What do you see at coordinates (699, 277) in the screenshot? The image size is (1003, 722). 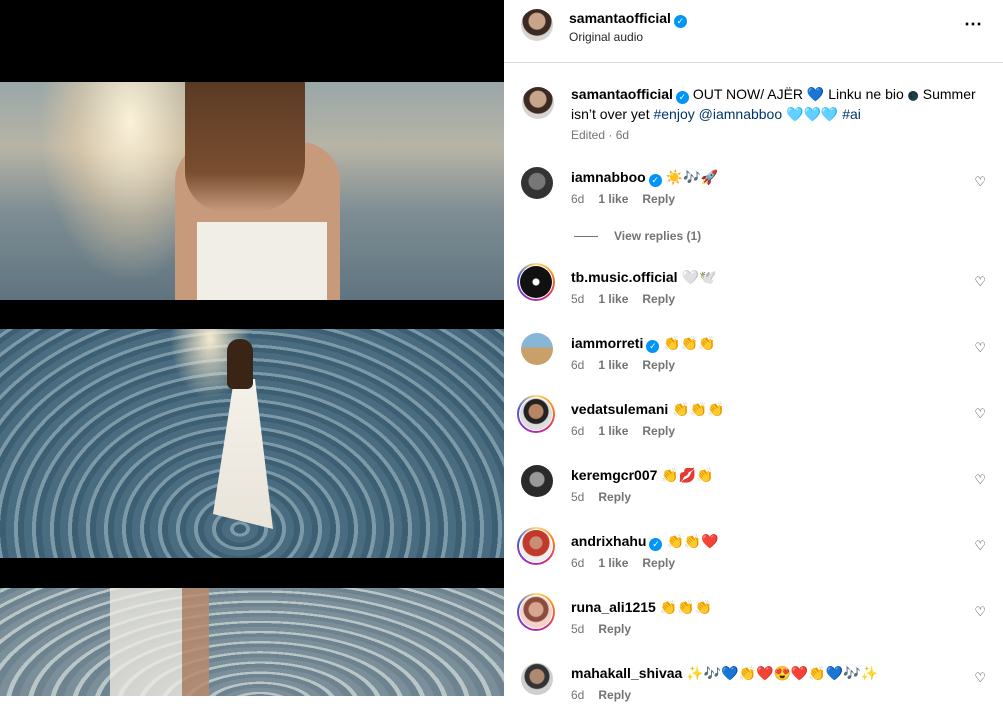 I see `comment-text: 🤍🕊️` at bounding box center [699, 277].